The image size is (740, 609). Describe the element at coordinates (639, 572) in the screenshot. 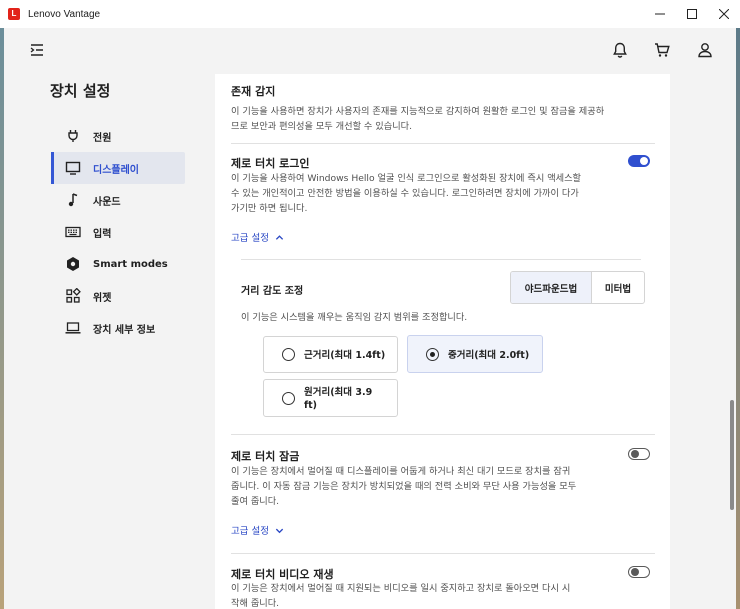

I see `zero-touch-video-toggle` at that location.